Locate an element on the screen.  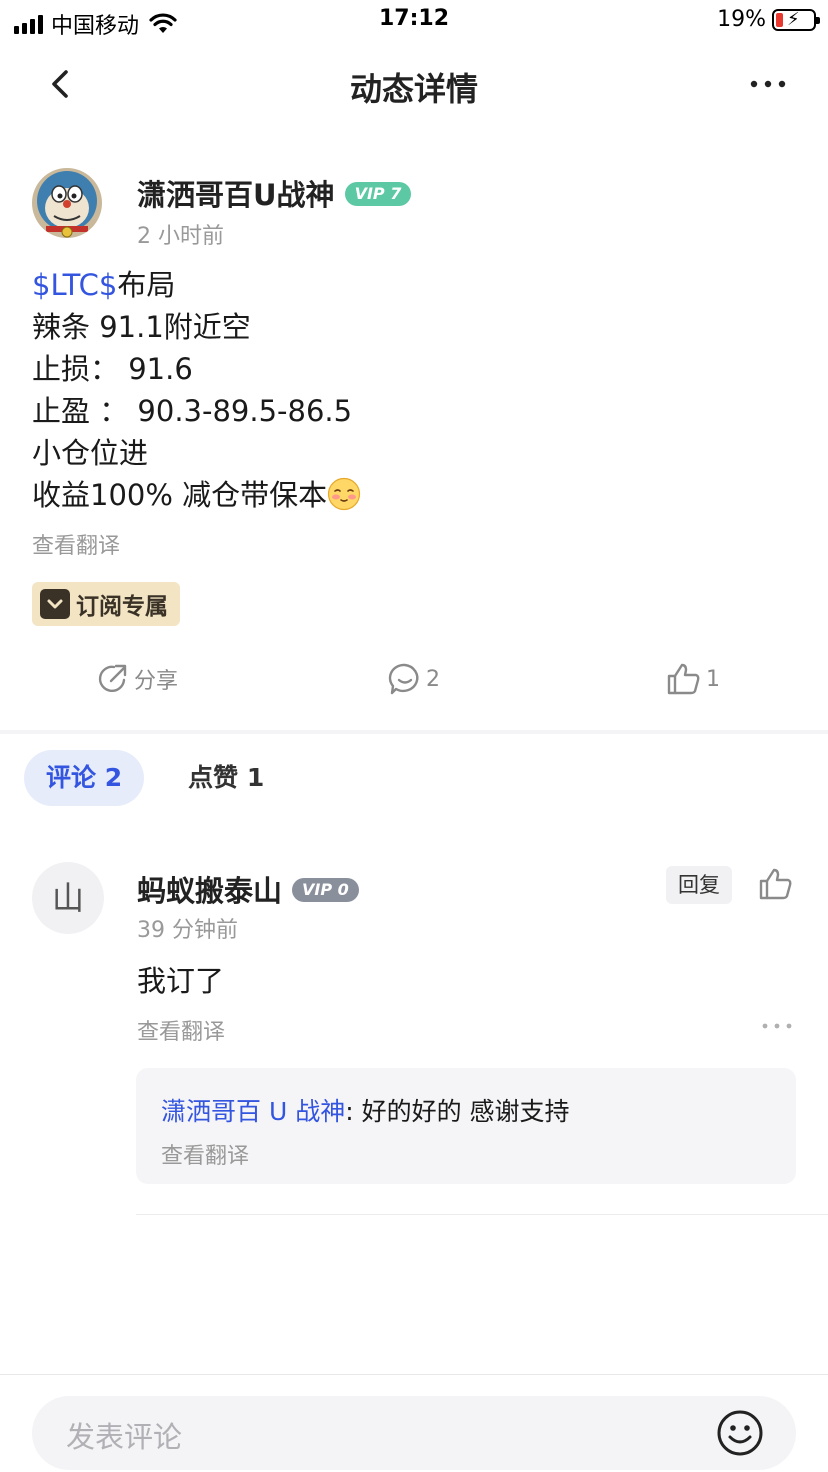
battery-percent: 19% is located at coordinates (741, 19).